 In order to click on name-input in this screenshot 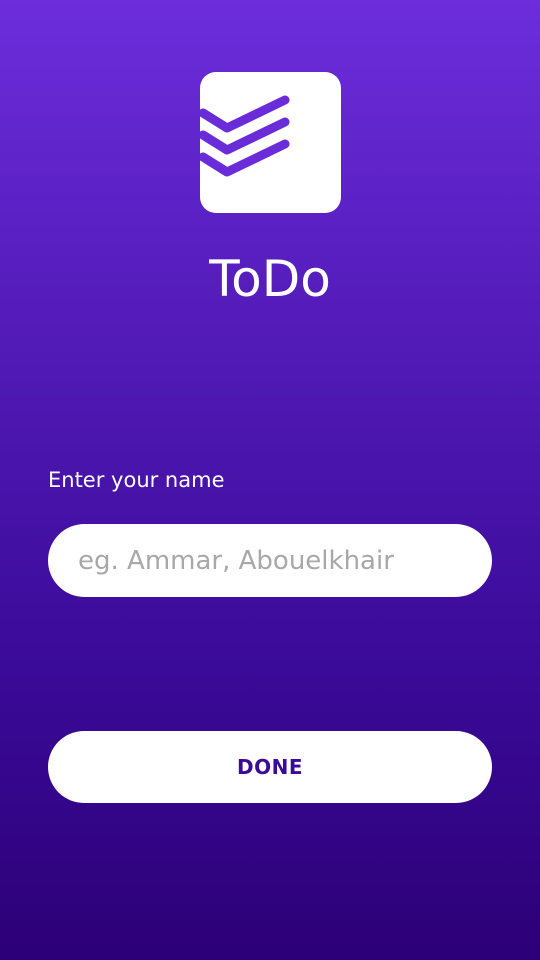, I will do `click(270, 560)`.